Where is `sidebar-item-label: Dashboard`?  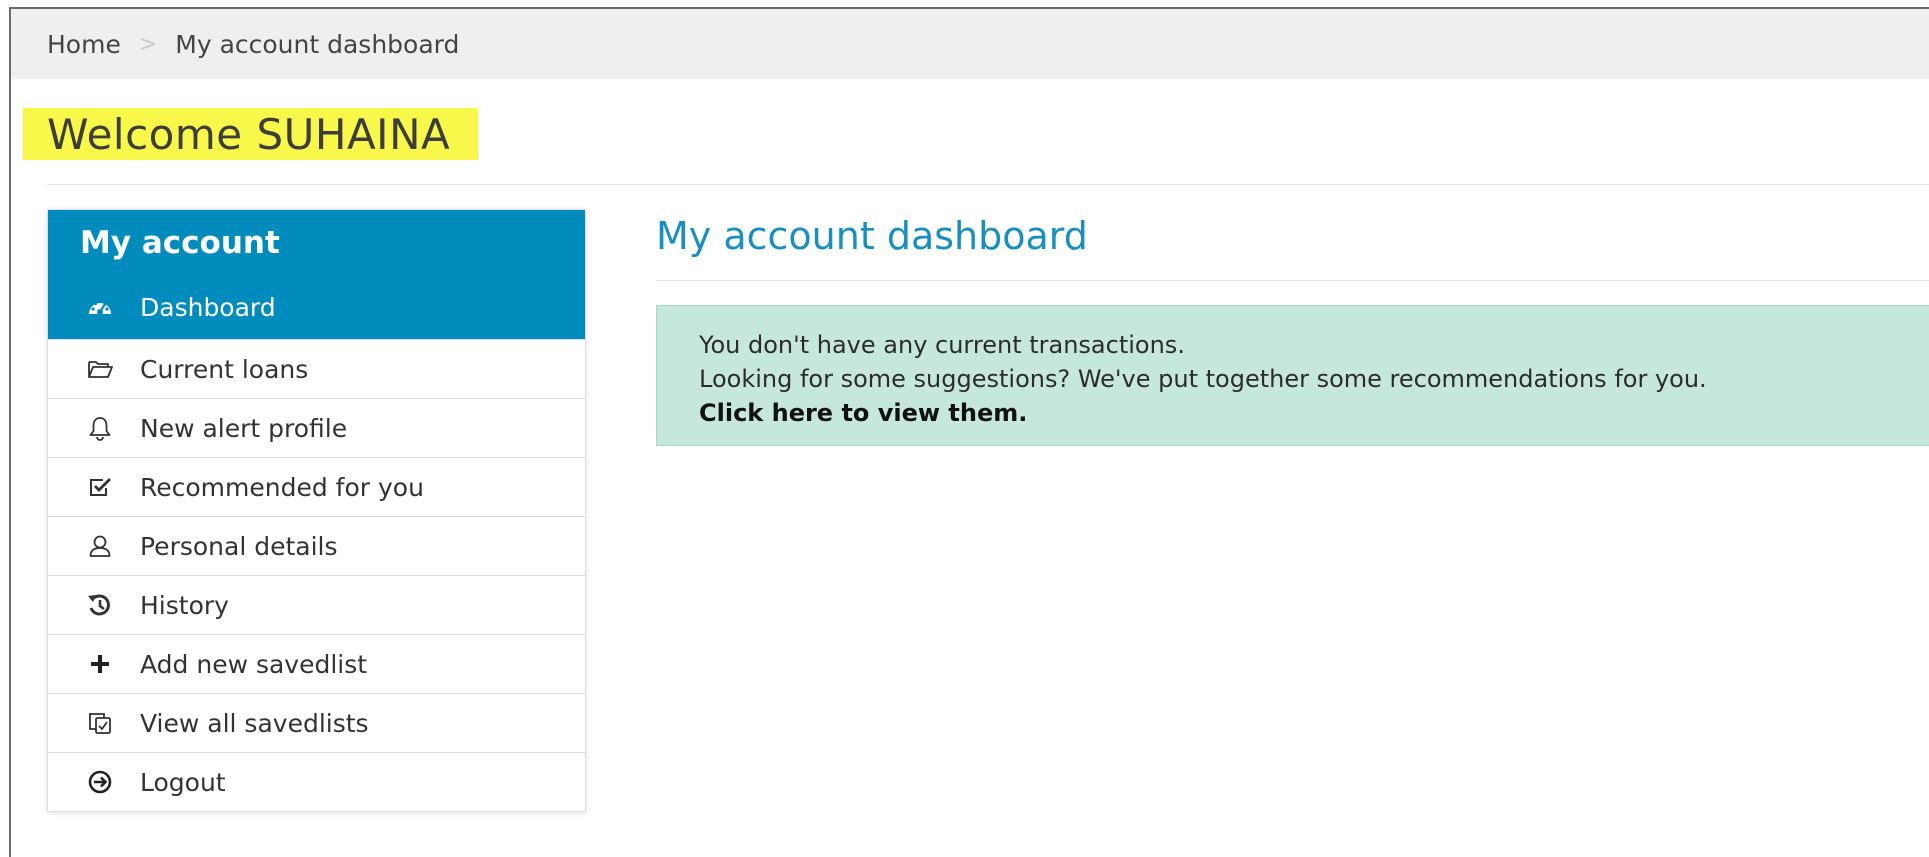
sidebar-item-label: Dashboard is located at coordinates (208, 307).